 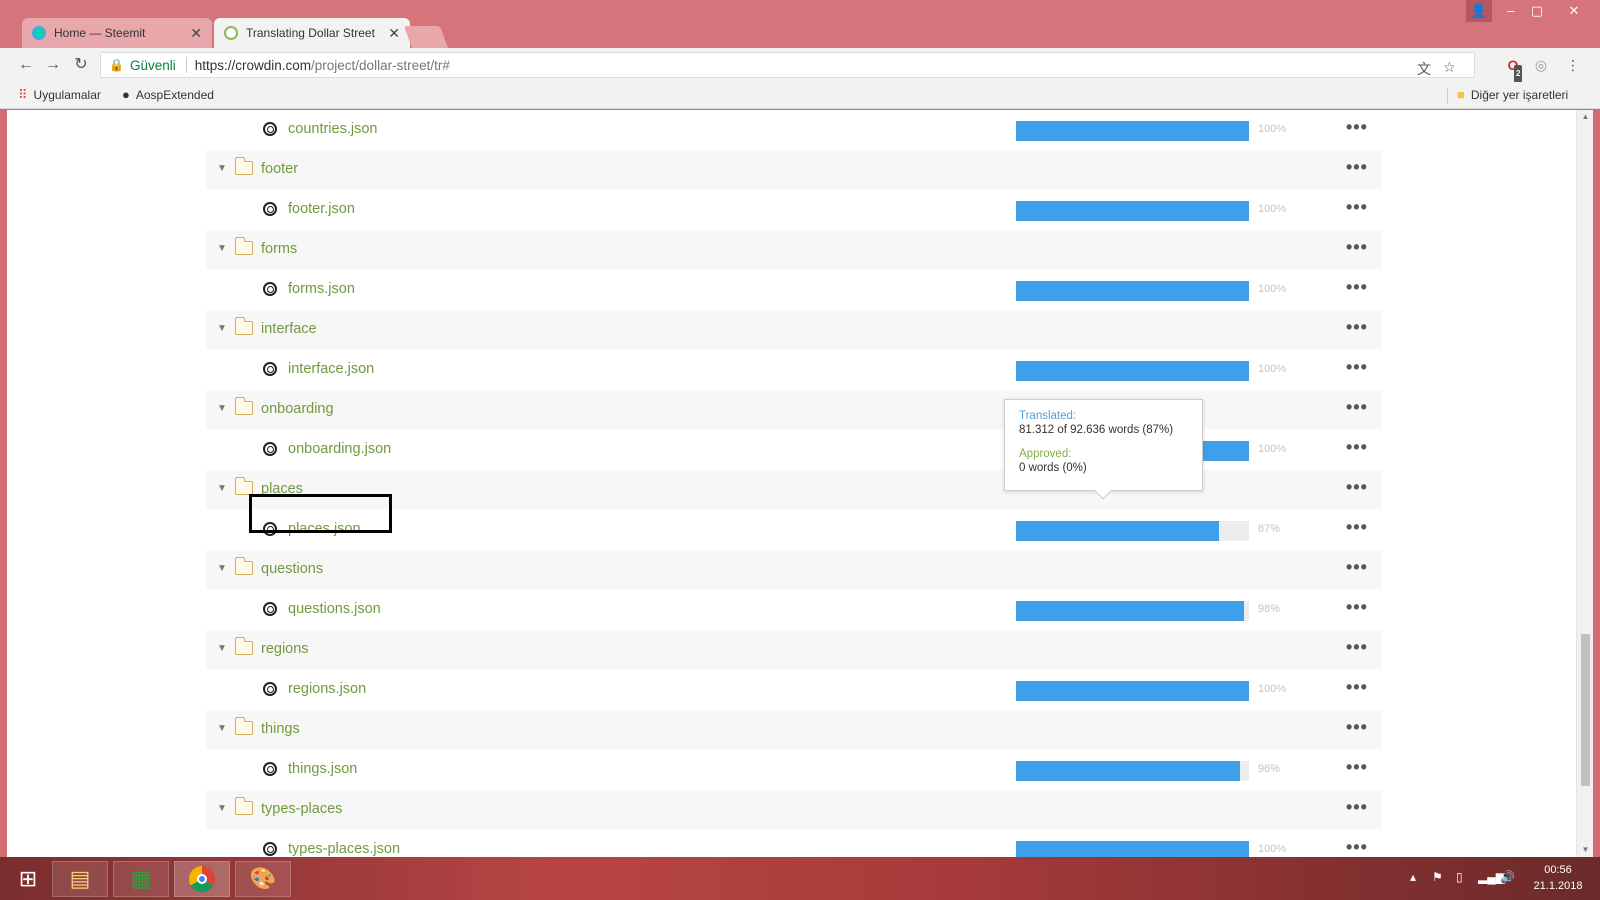 I want to click on folder-row: ▼ things •••, so click(x=794, y=730).